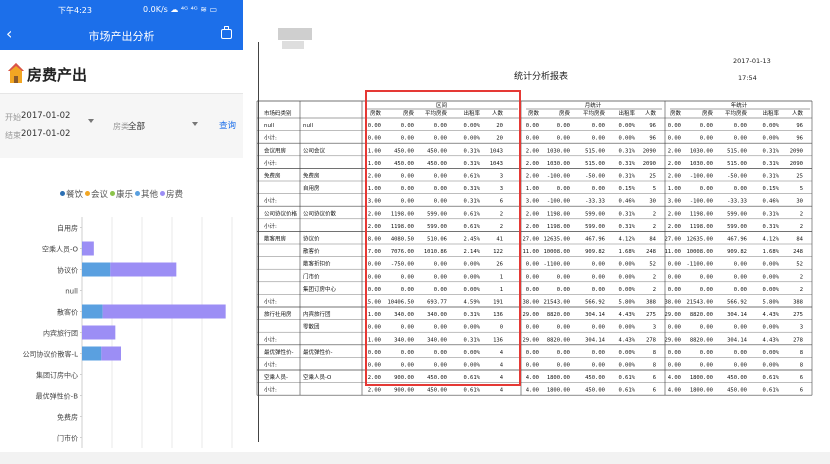 This screenshot has width=830, height=464. I want to click on row-subcategory: null, so click(308, 126).